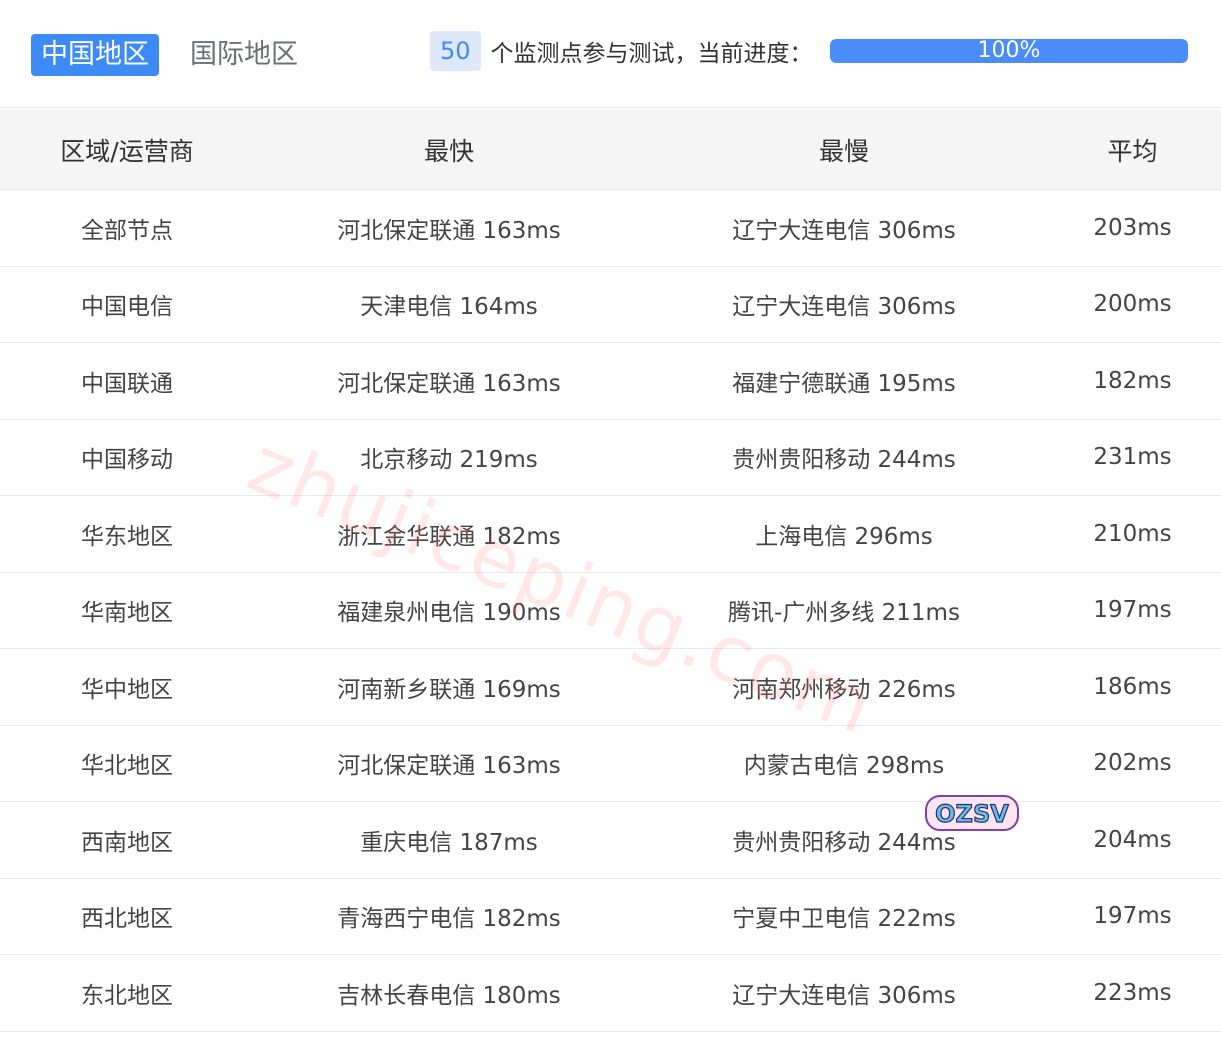 The width and height of the screenshot is (1221, 1037). I want to click on header: 中国地区 国际地区 50 个监测点参与测试，当前进度： 100%, so click(610, 54).